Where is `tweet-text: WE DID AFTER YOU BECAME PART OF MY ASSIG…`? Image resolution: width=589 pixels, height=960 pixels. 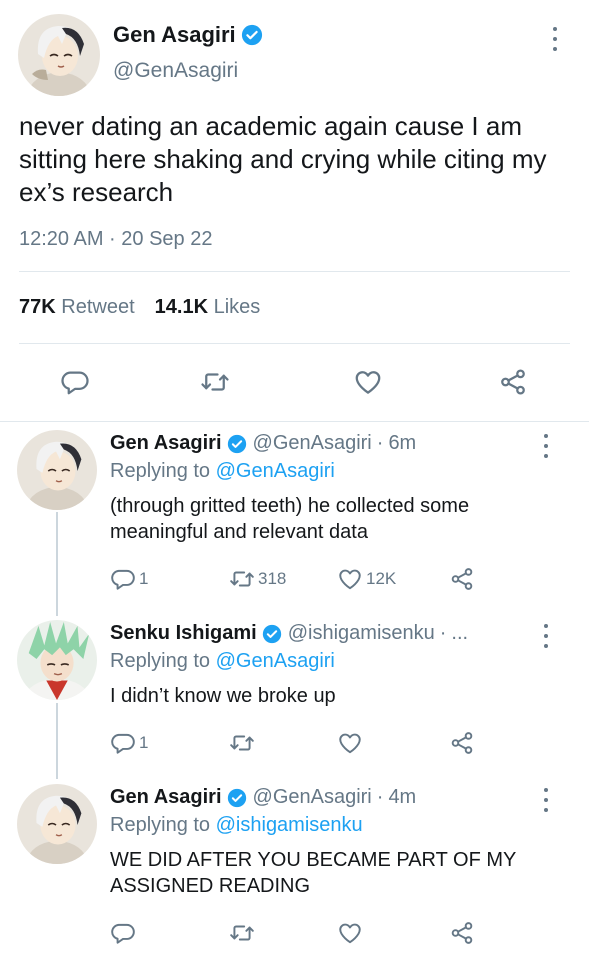 tweet-text: WE DID AFTER YOU BECAME PART OF MY ASSIG… is located at coordinates (313, 873).